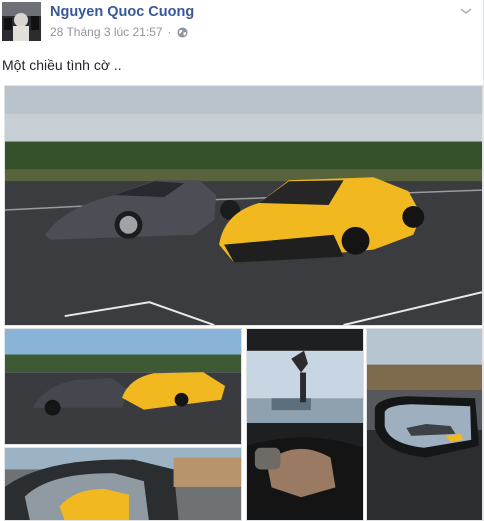  Describe the element at coordinates (424, 424) in the screenshot. I see `post-photo-side-mirror` at that location.